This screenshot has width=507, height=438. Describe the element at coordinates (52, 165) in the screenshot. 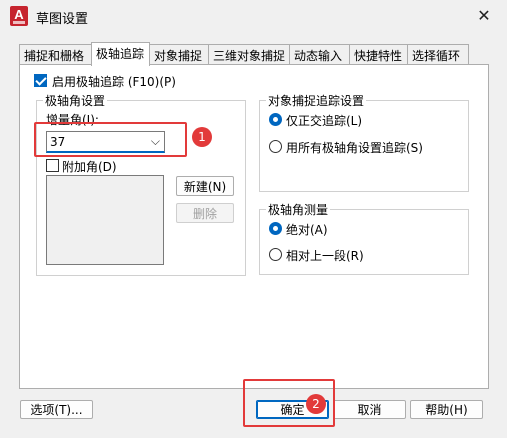

I see `additional-angles-checkbox` at that location.